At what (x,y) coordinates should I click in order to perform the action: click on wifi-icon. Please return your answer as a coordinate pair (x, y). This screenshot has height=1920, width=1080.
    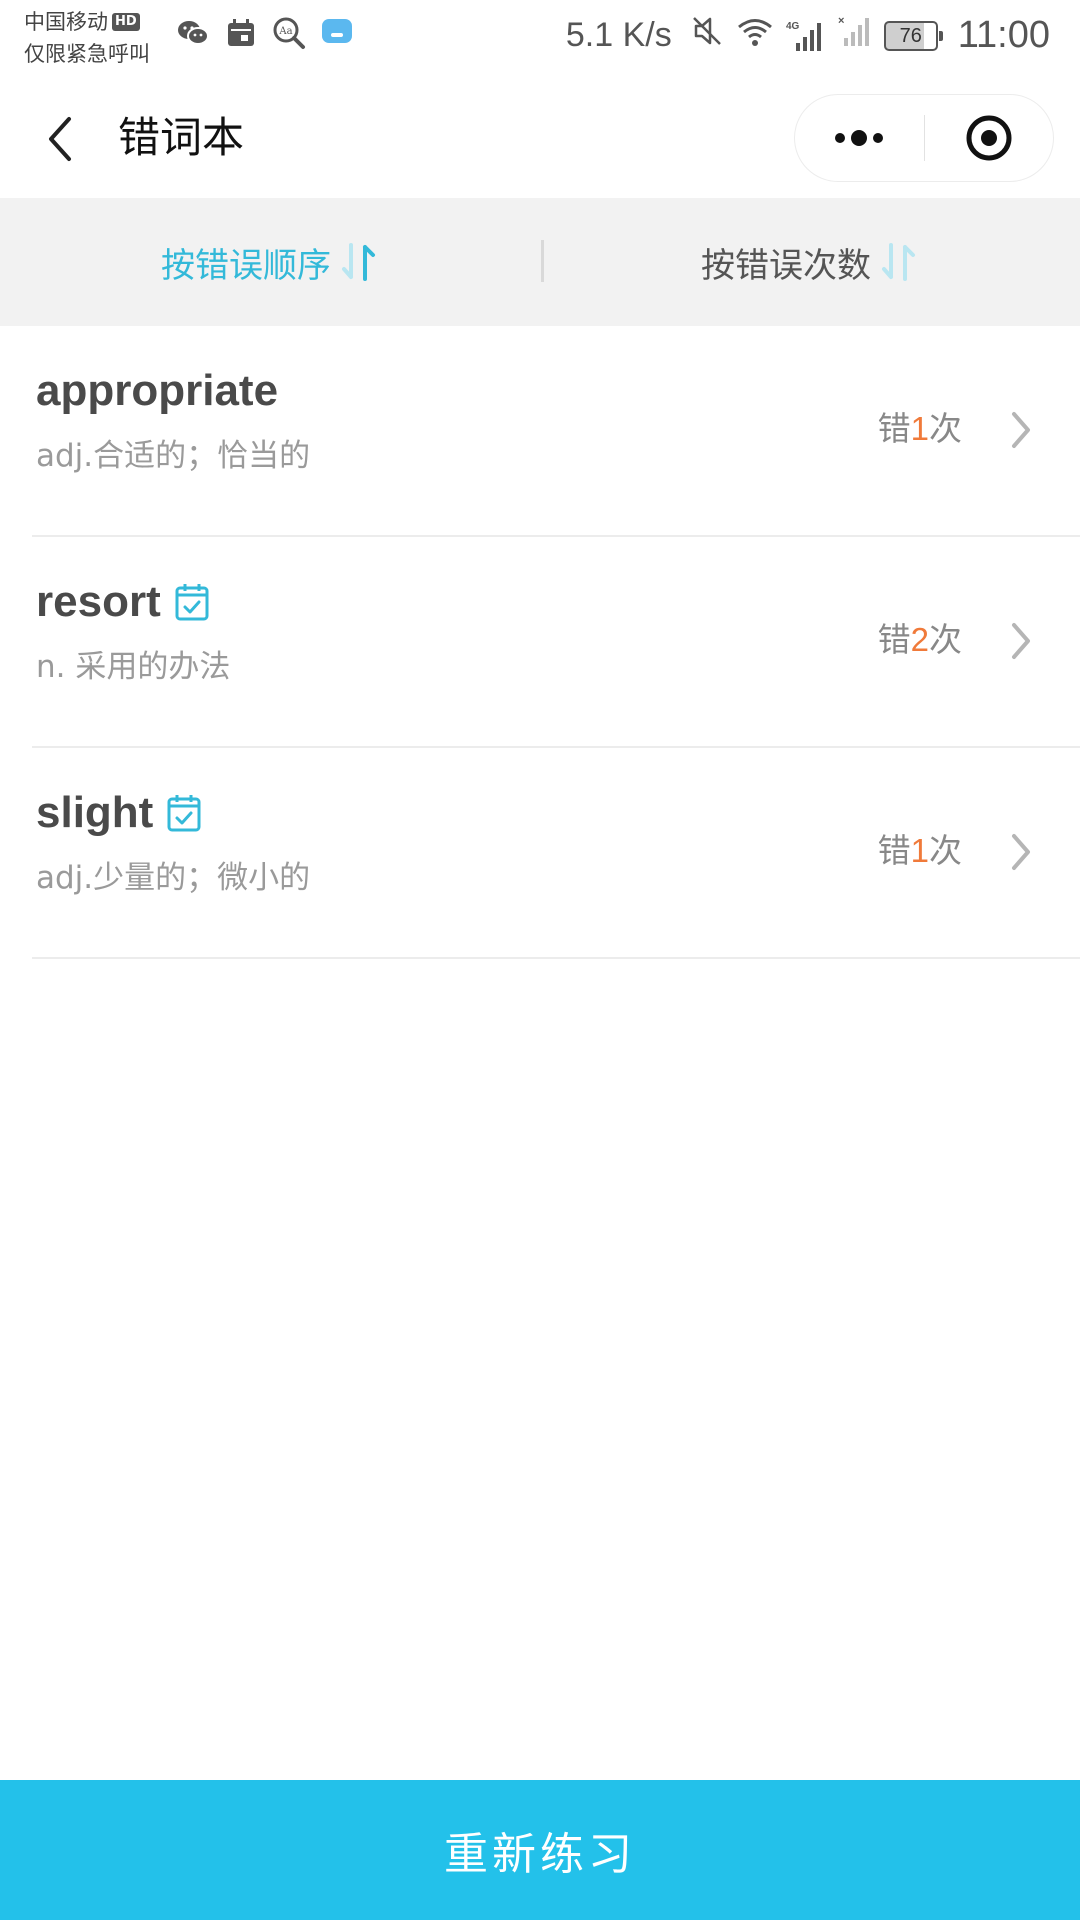
    Looking at the image, I should click on (755, 36).